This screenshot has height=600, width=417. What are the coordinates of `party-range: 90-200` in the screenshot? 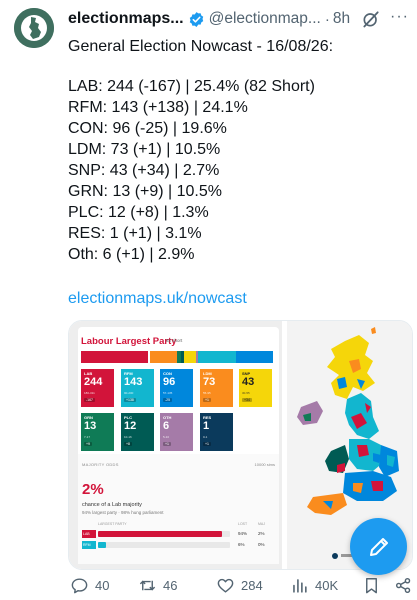 It's located at (129, 393).